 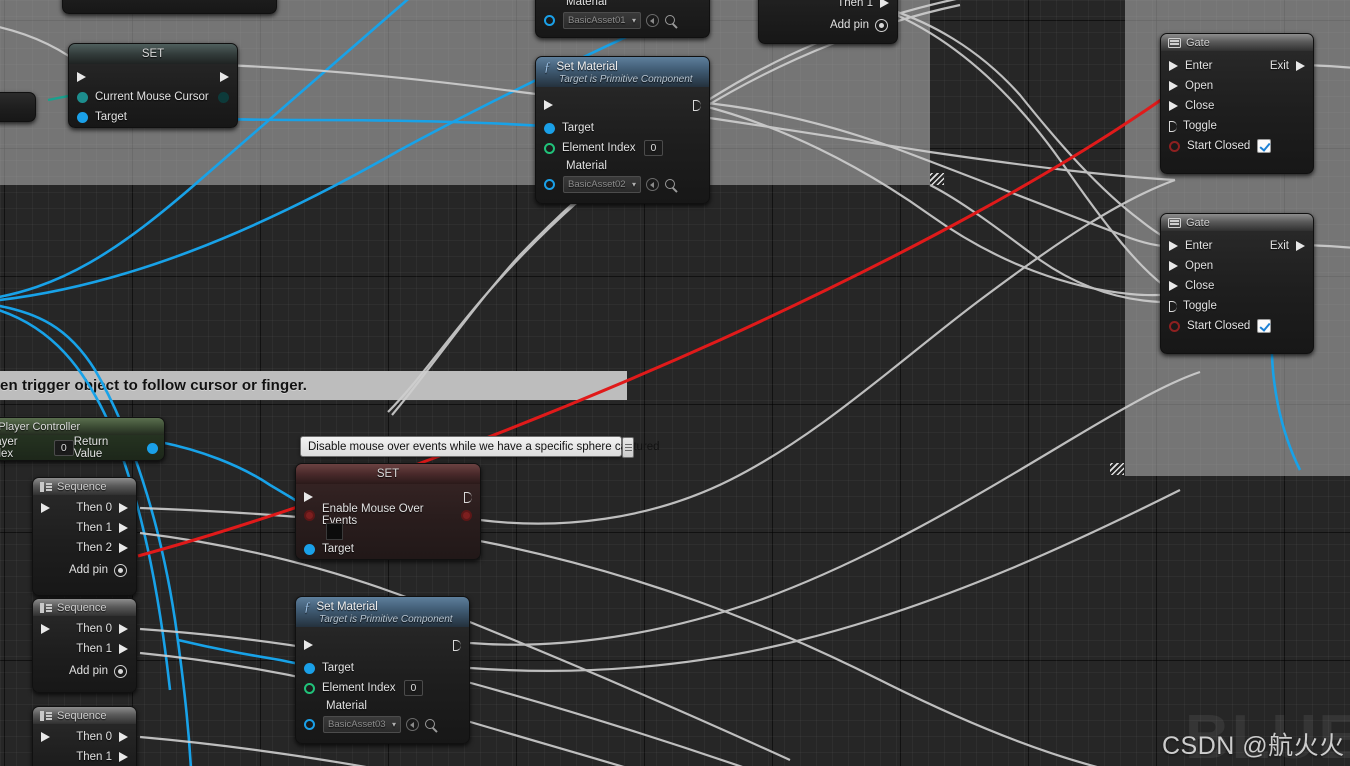 What do you see at coordinates (1264, 146) in the screenshot?
I see `start-closed-checkbox` at bounding box center [1264, 146].